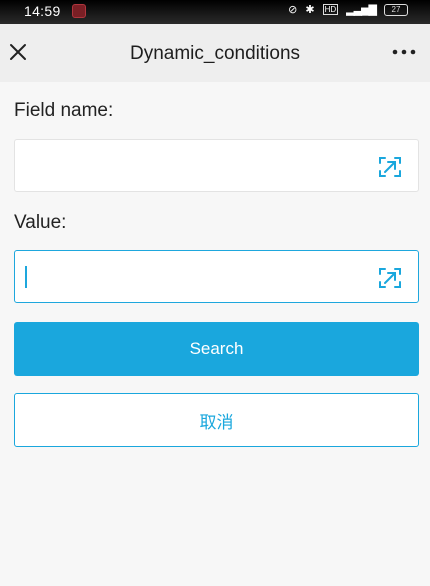  Describe the element at coordinates (293, 10) in the screenshot. I see `mute-icon: ⊘` at that location.